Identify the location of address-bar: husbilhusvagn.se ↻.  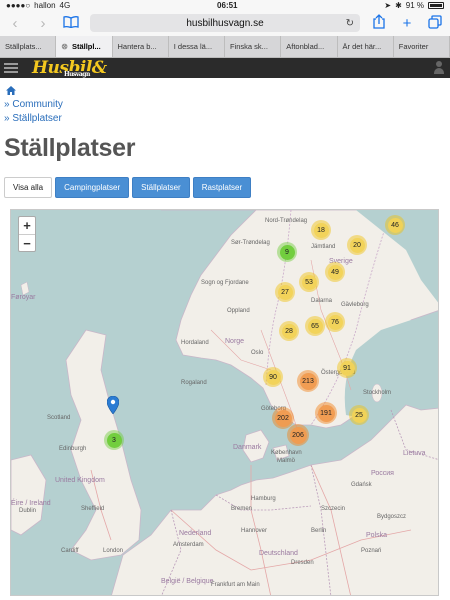
(225, 23).